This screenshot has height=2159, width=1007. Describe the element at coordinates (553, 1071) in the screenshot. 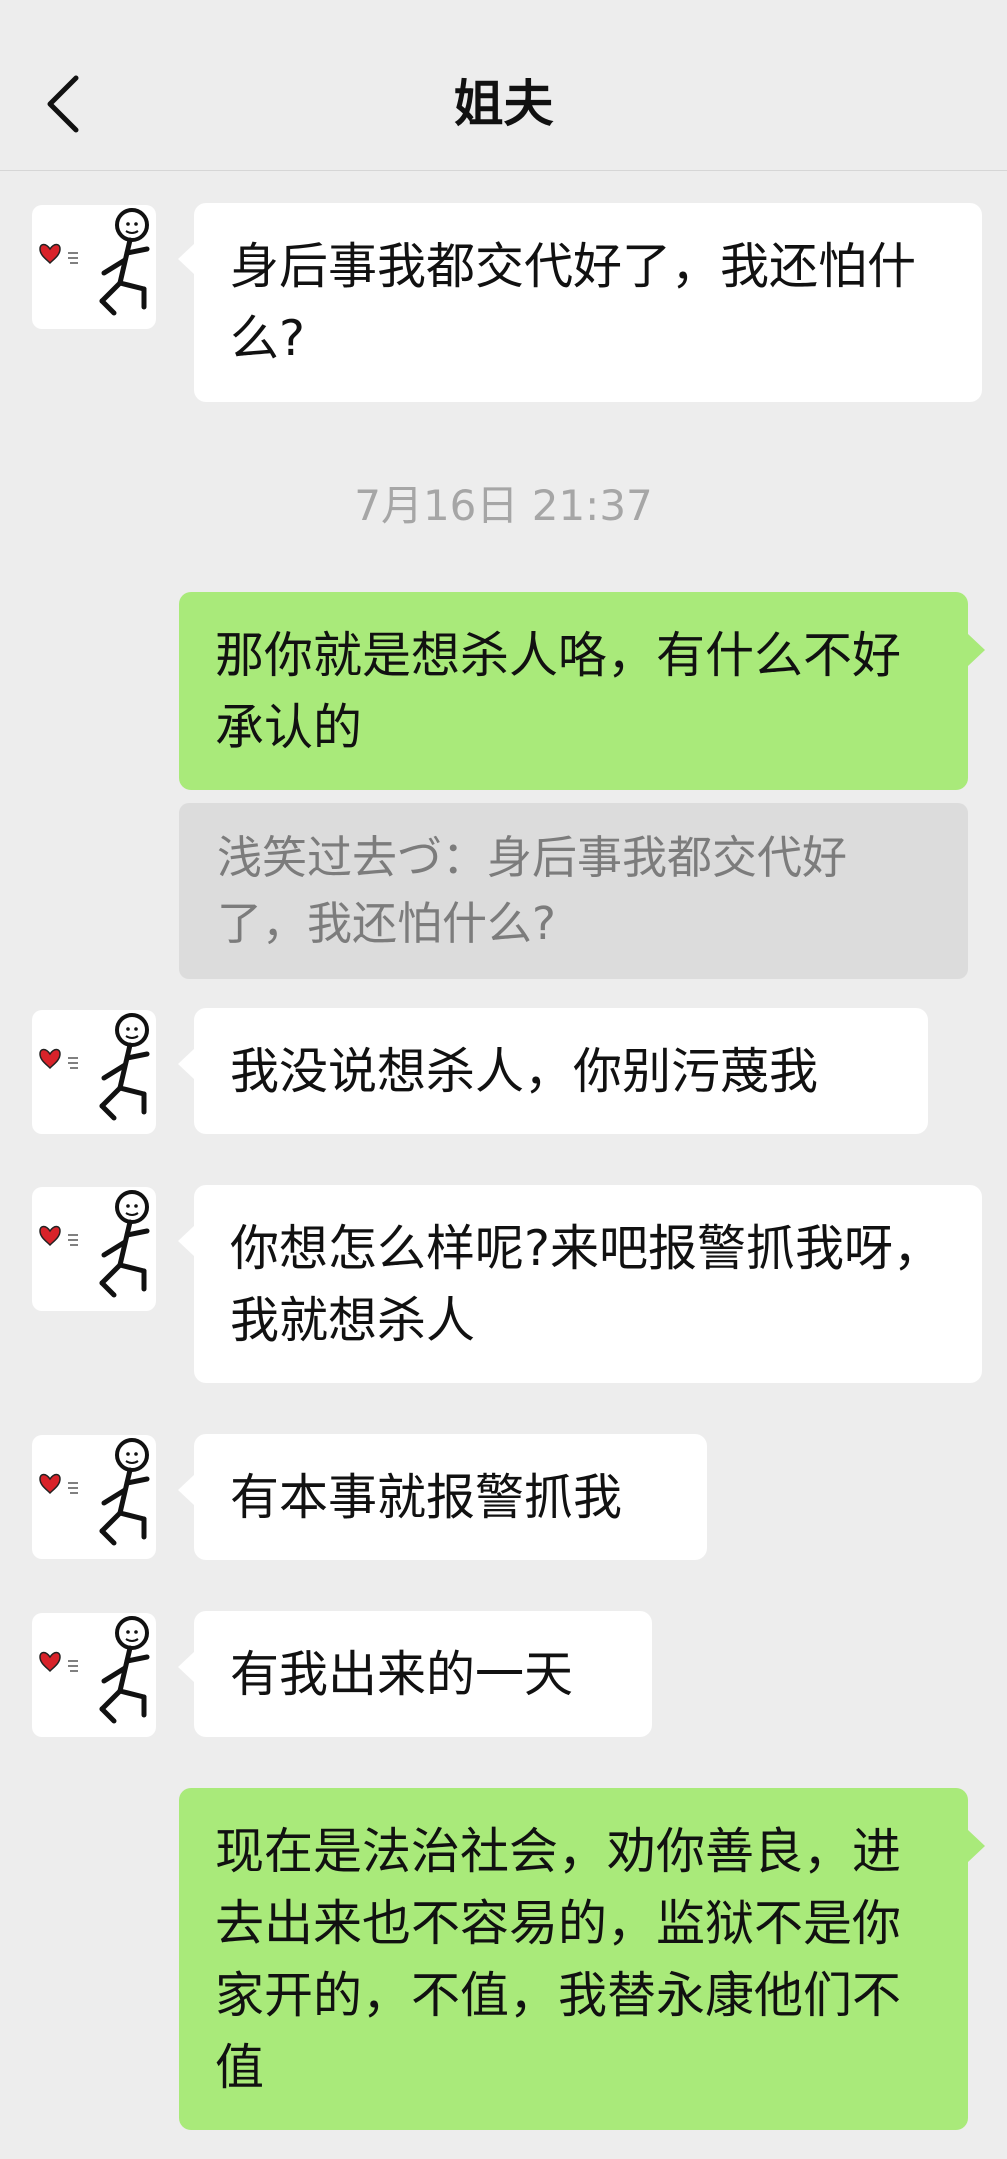

I see `message-bubble-incoming: 我没说想杀人，你别污蔑我` at that location.